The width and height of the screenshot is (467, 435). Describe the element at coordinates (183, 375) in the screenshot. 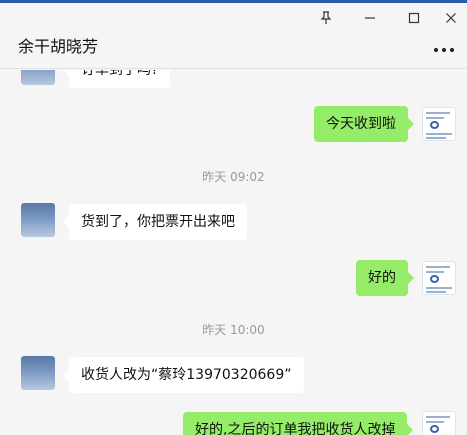

I see `message-bubble-received: 收货人改为“蔡玲13970320669”` at that location.